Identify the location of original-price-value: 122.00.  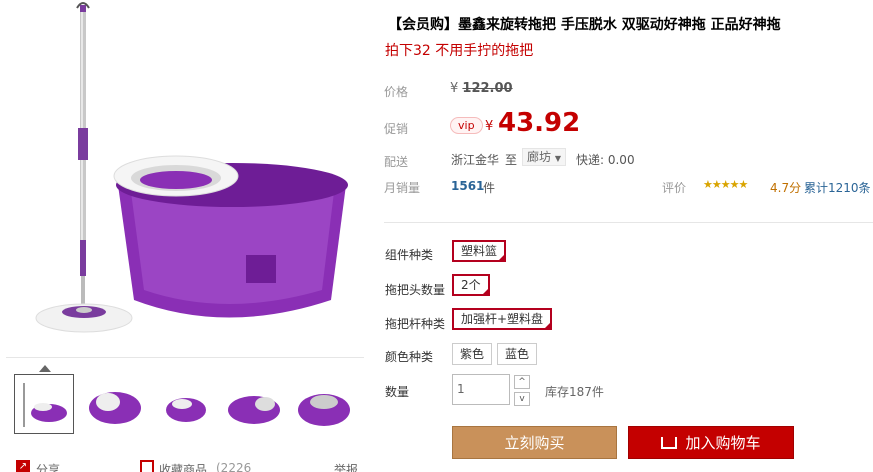
(487, 88).